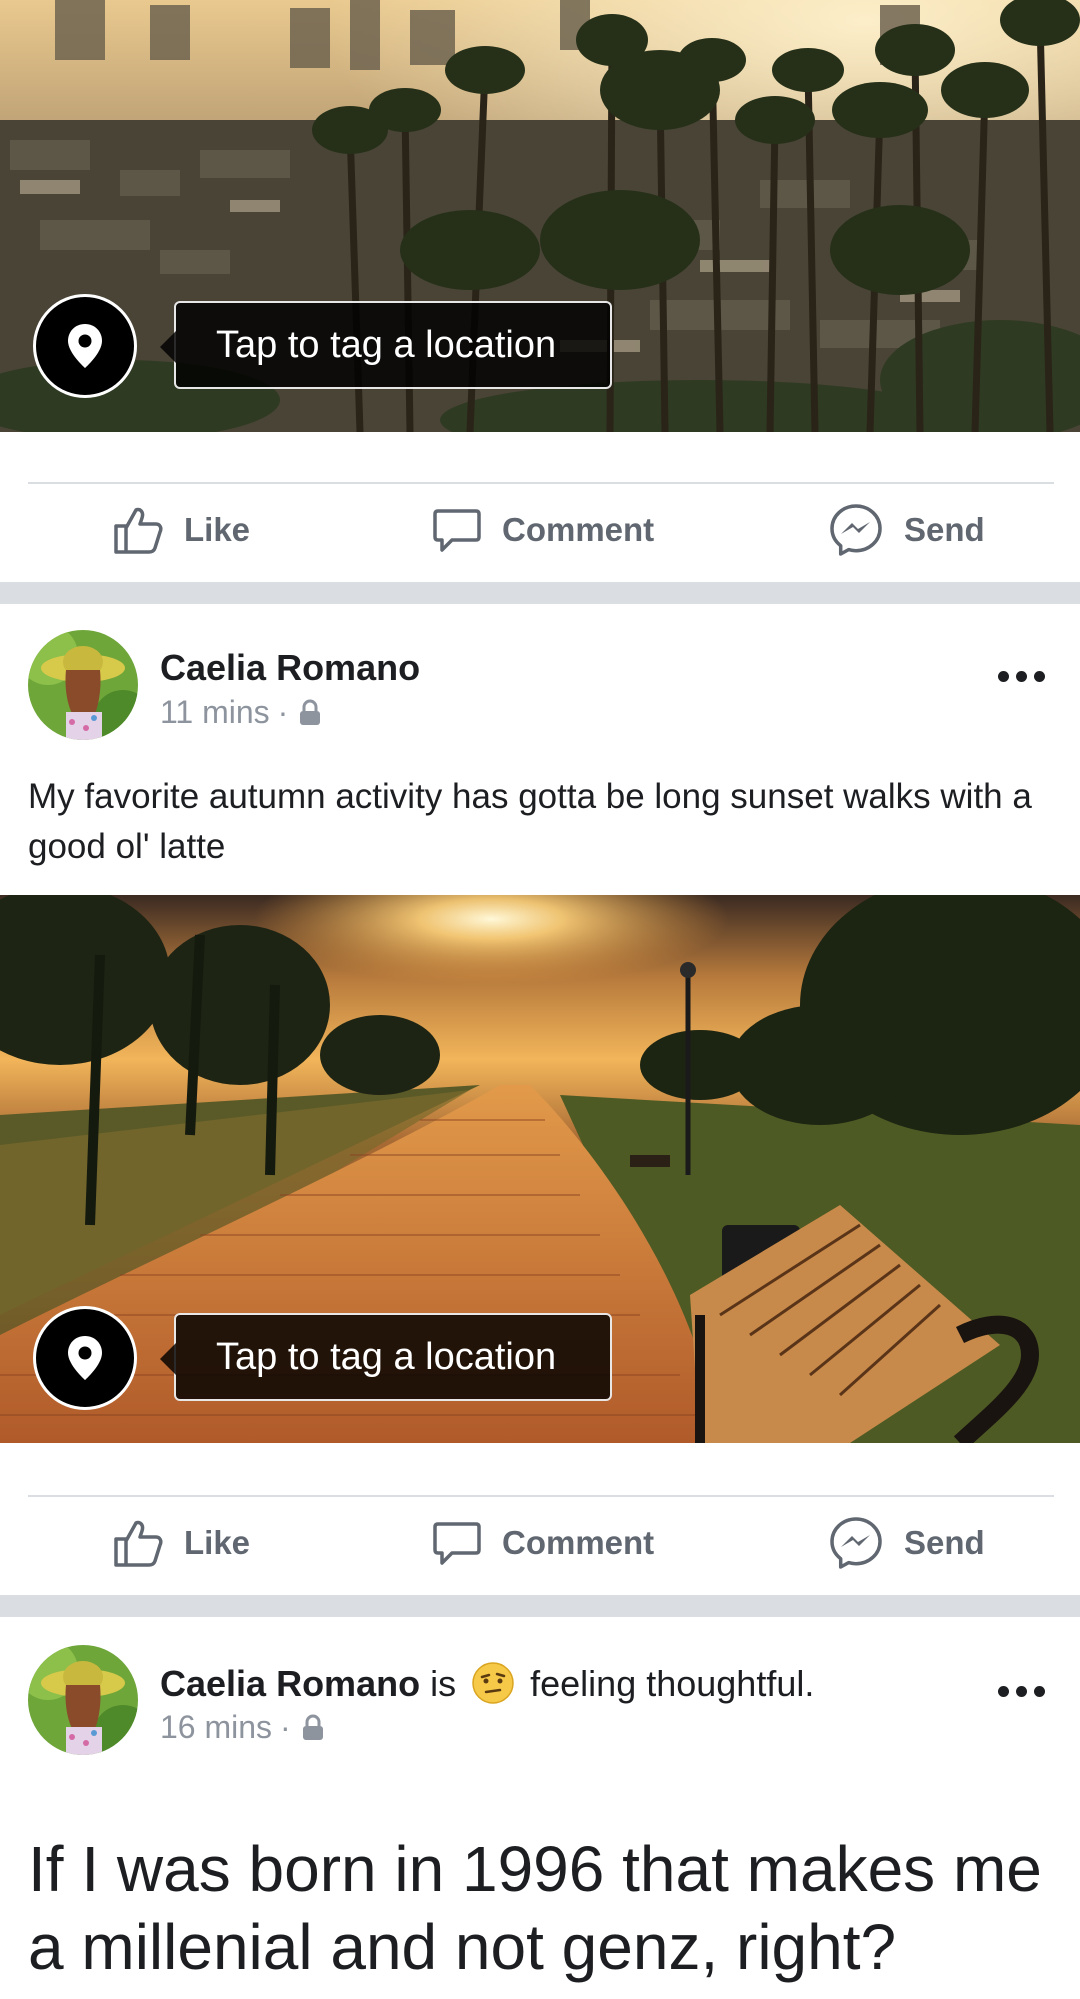 The height and width of the screenshot is (1999, 1080). Describe the element at coordinates (443, 1683) in the screenshot. I see `status-verb: is` at that location.